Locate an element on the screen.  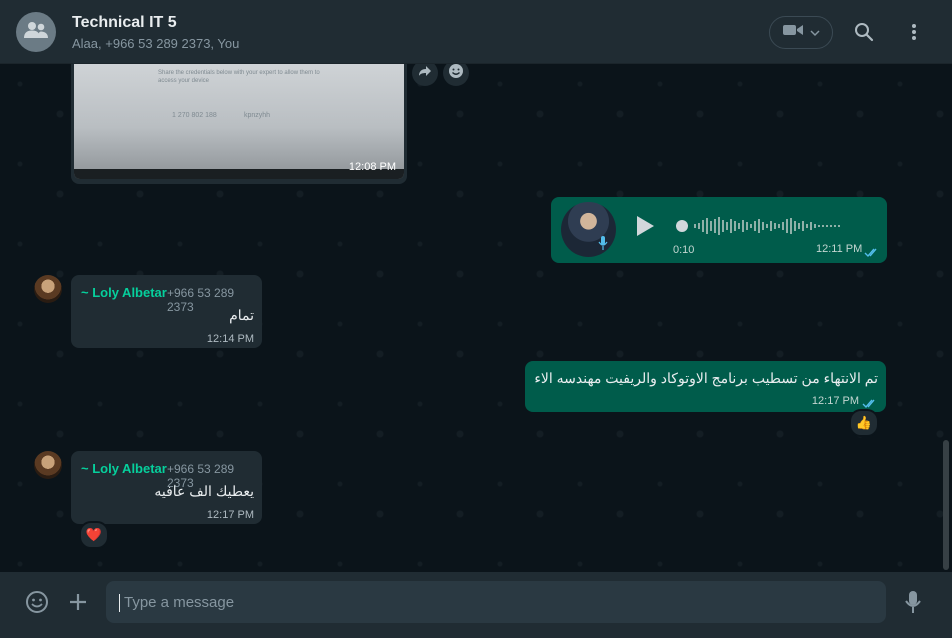
read-ticks-icon is located at coordinates (872, 254).